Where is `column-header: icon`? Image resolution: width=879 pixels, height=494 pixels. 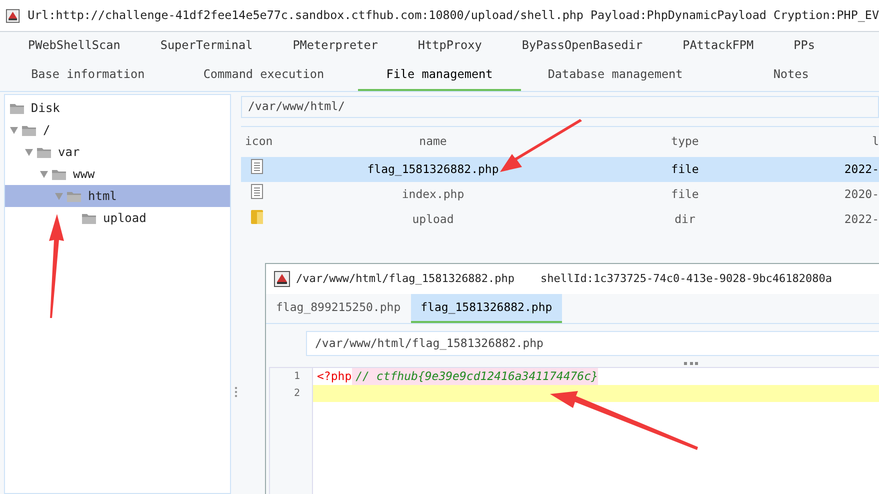 column-header: icon is located at coordinates (271, 142).